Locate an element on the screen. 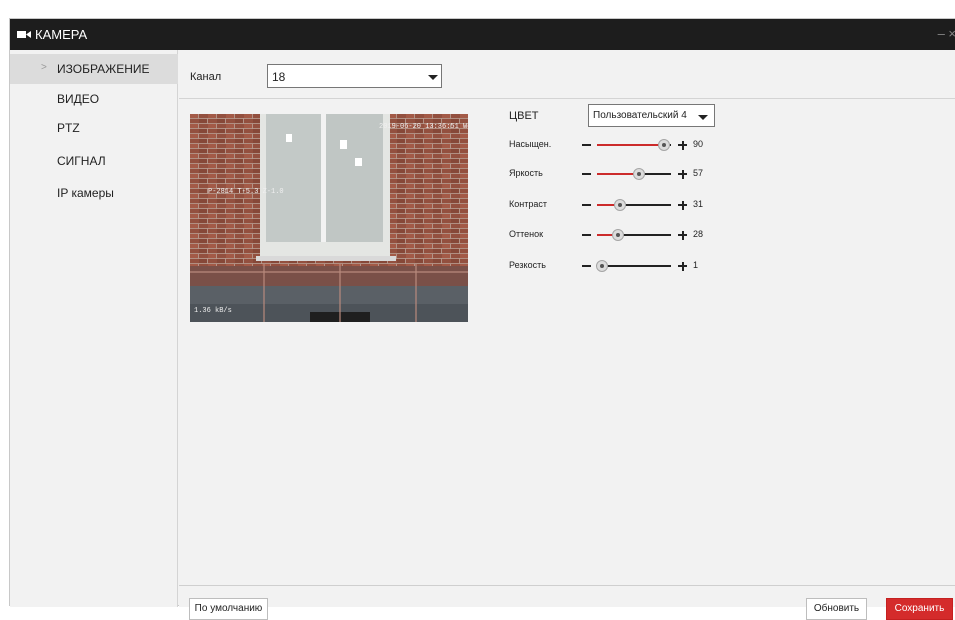  osd-timestamp: 2019-06-20 13:36:51 Wed is located at coordinates (423, 127).